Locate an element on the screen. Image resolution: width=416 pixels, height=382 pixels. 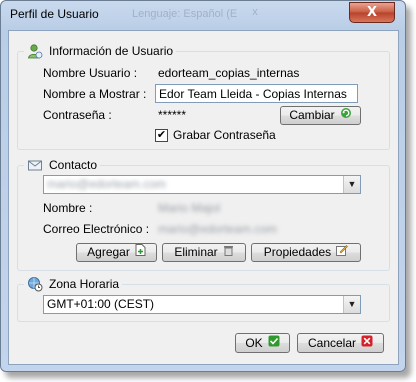
add-contact-button: Agregar is located at coordinates (116, 252).